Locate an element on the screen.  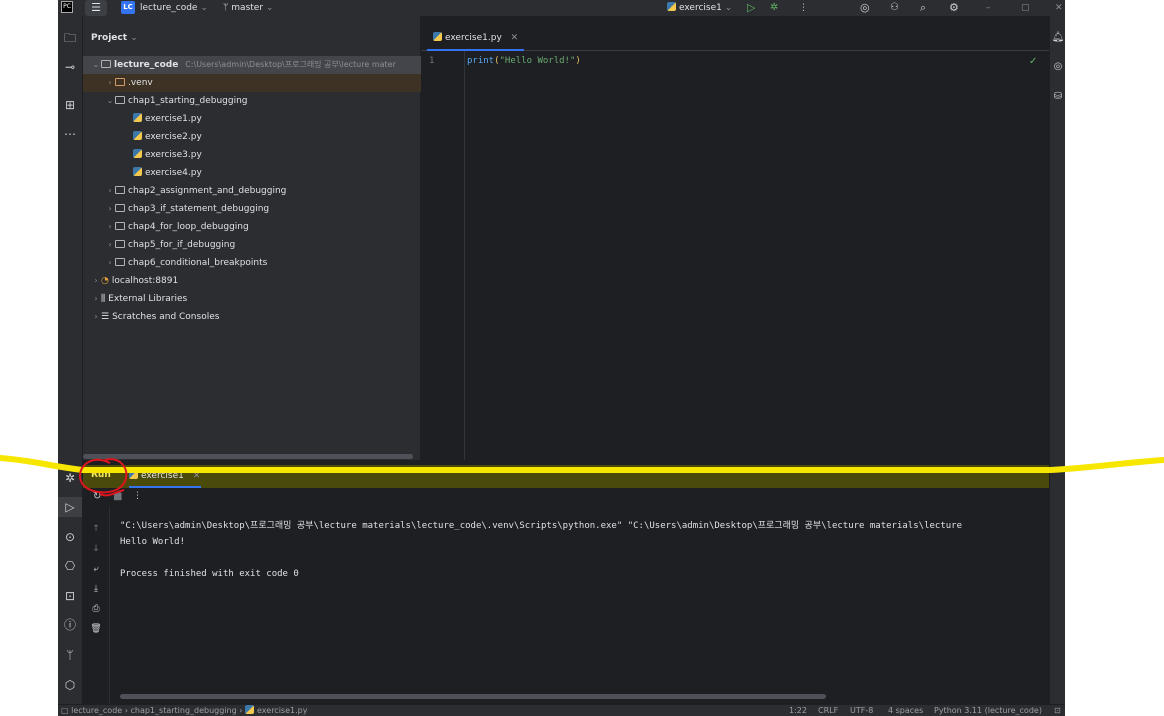
file-encoding: UTF-8 is located at coordinates (861, 710).